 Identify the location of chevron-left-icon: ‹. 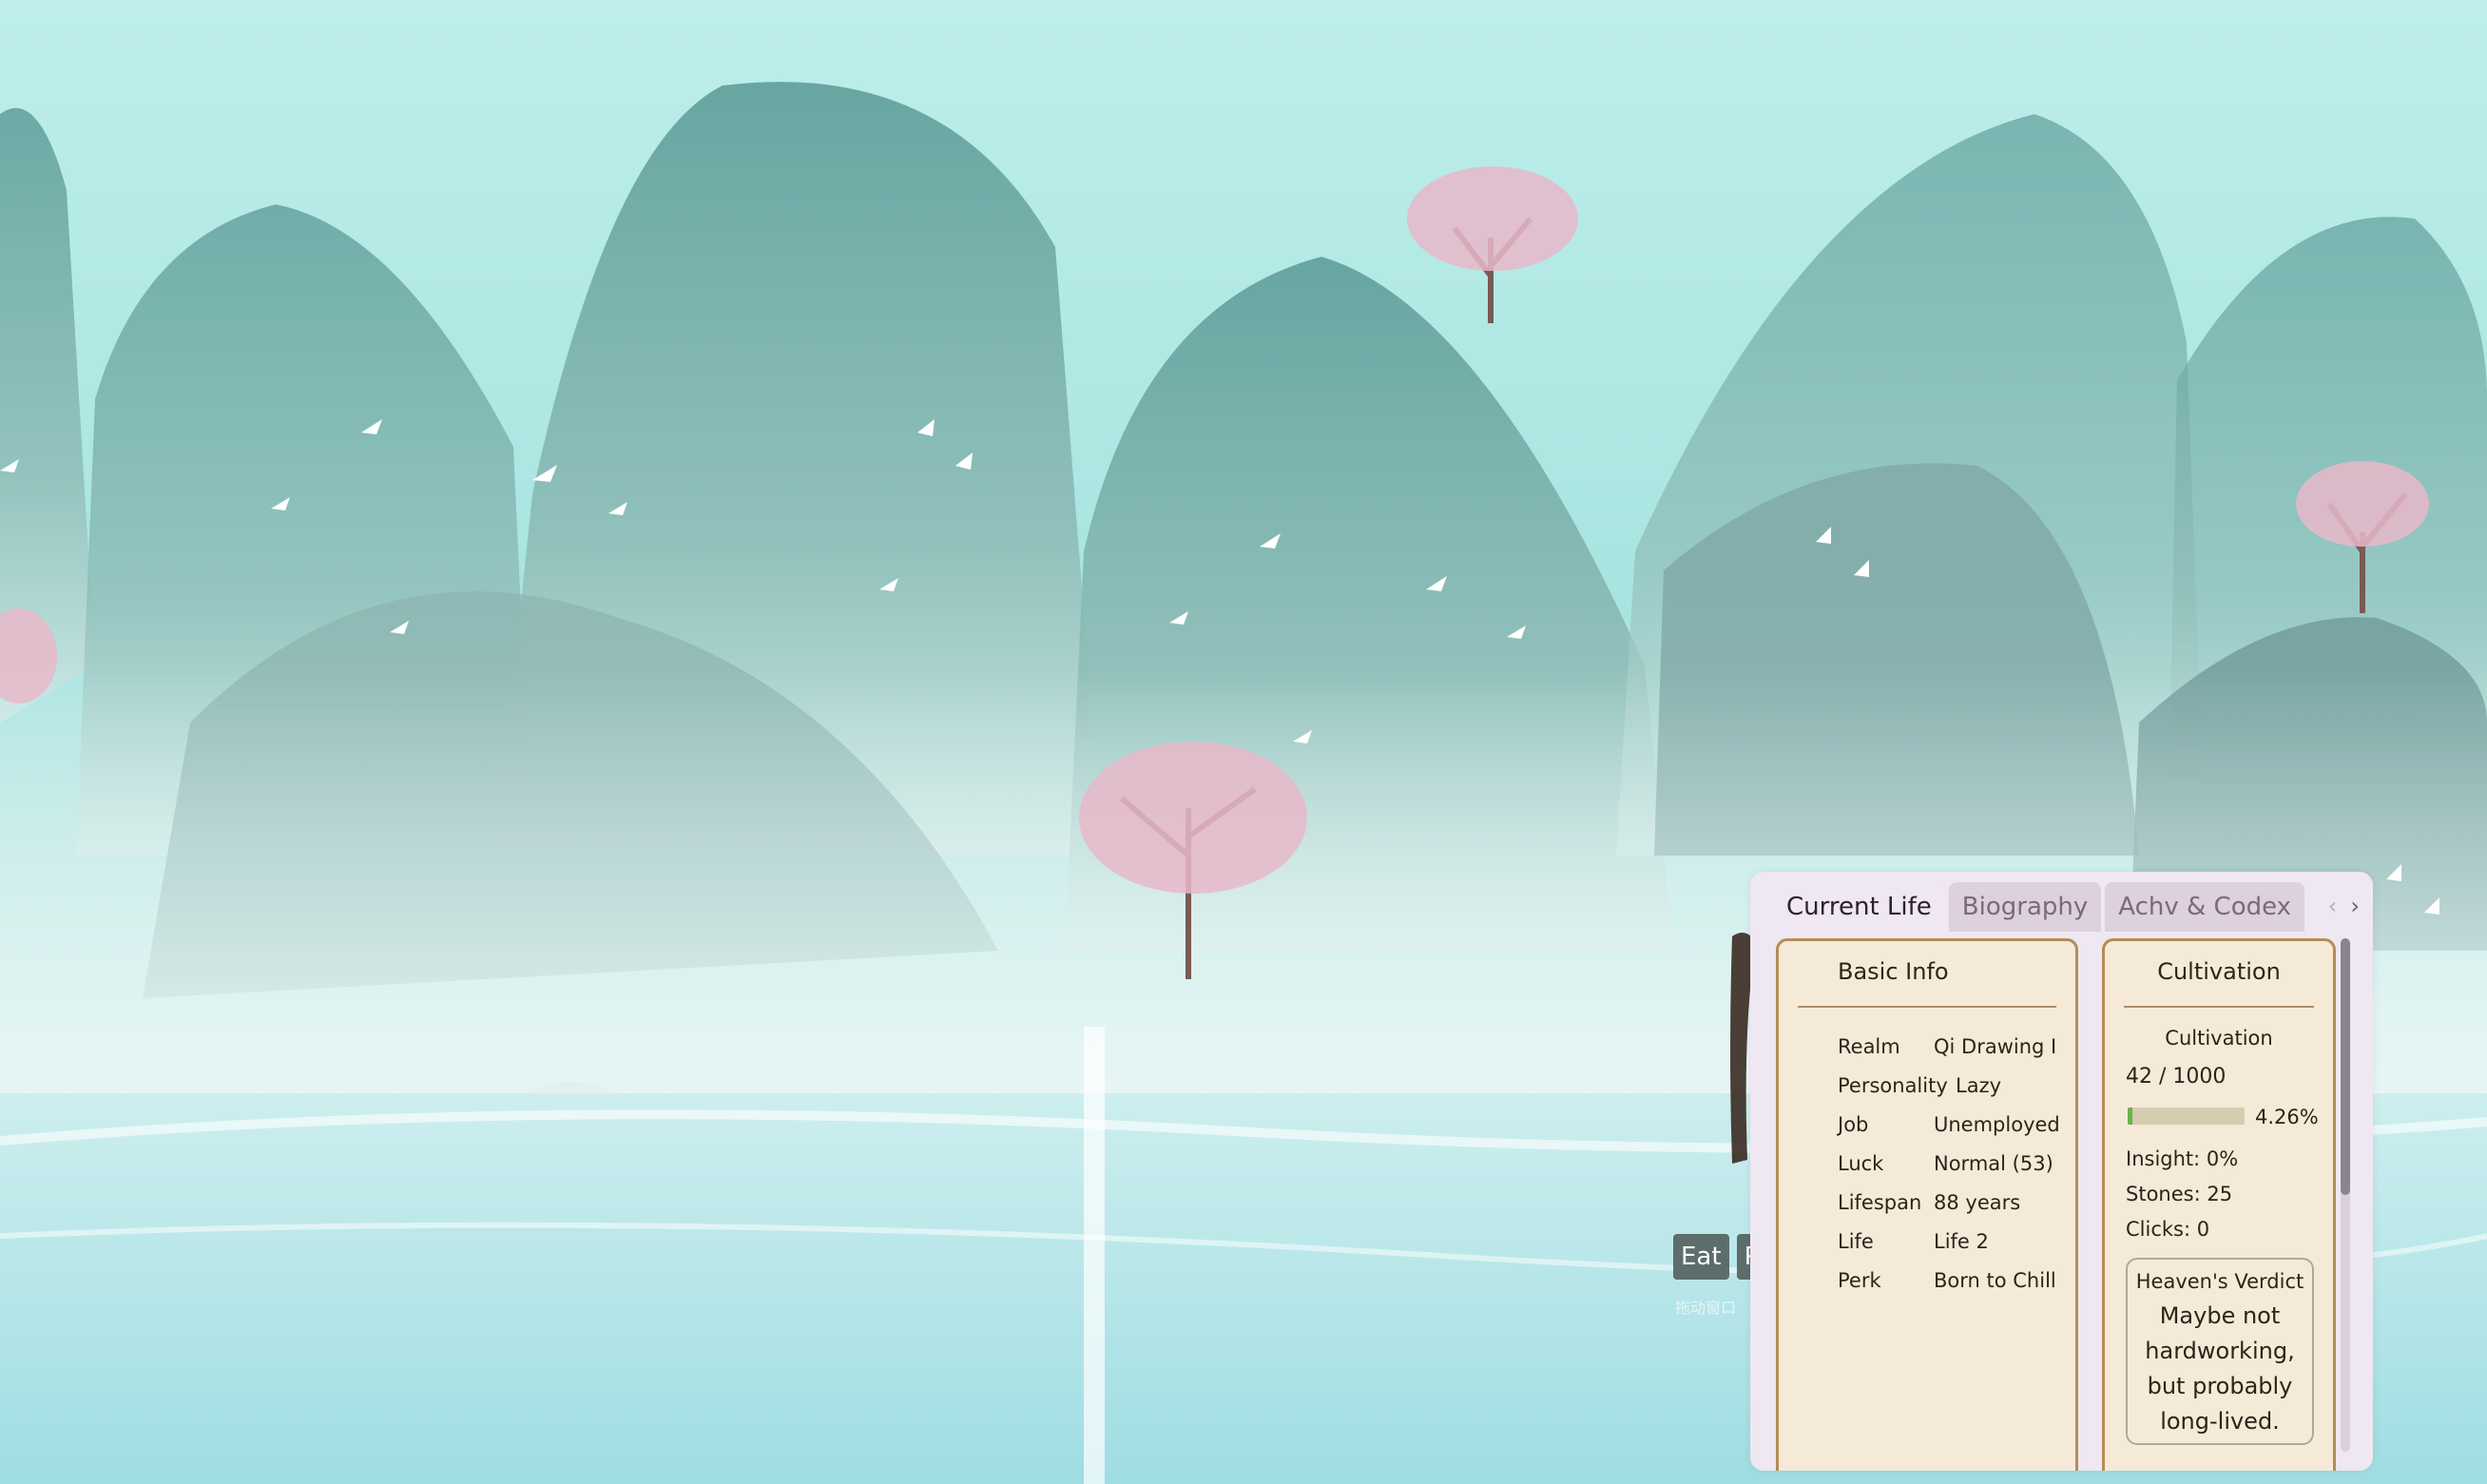
(2333, 906).